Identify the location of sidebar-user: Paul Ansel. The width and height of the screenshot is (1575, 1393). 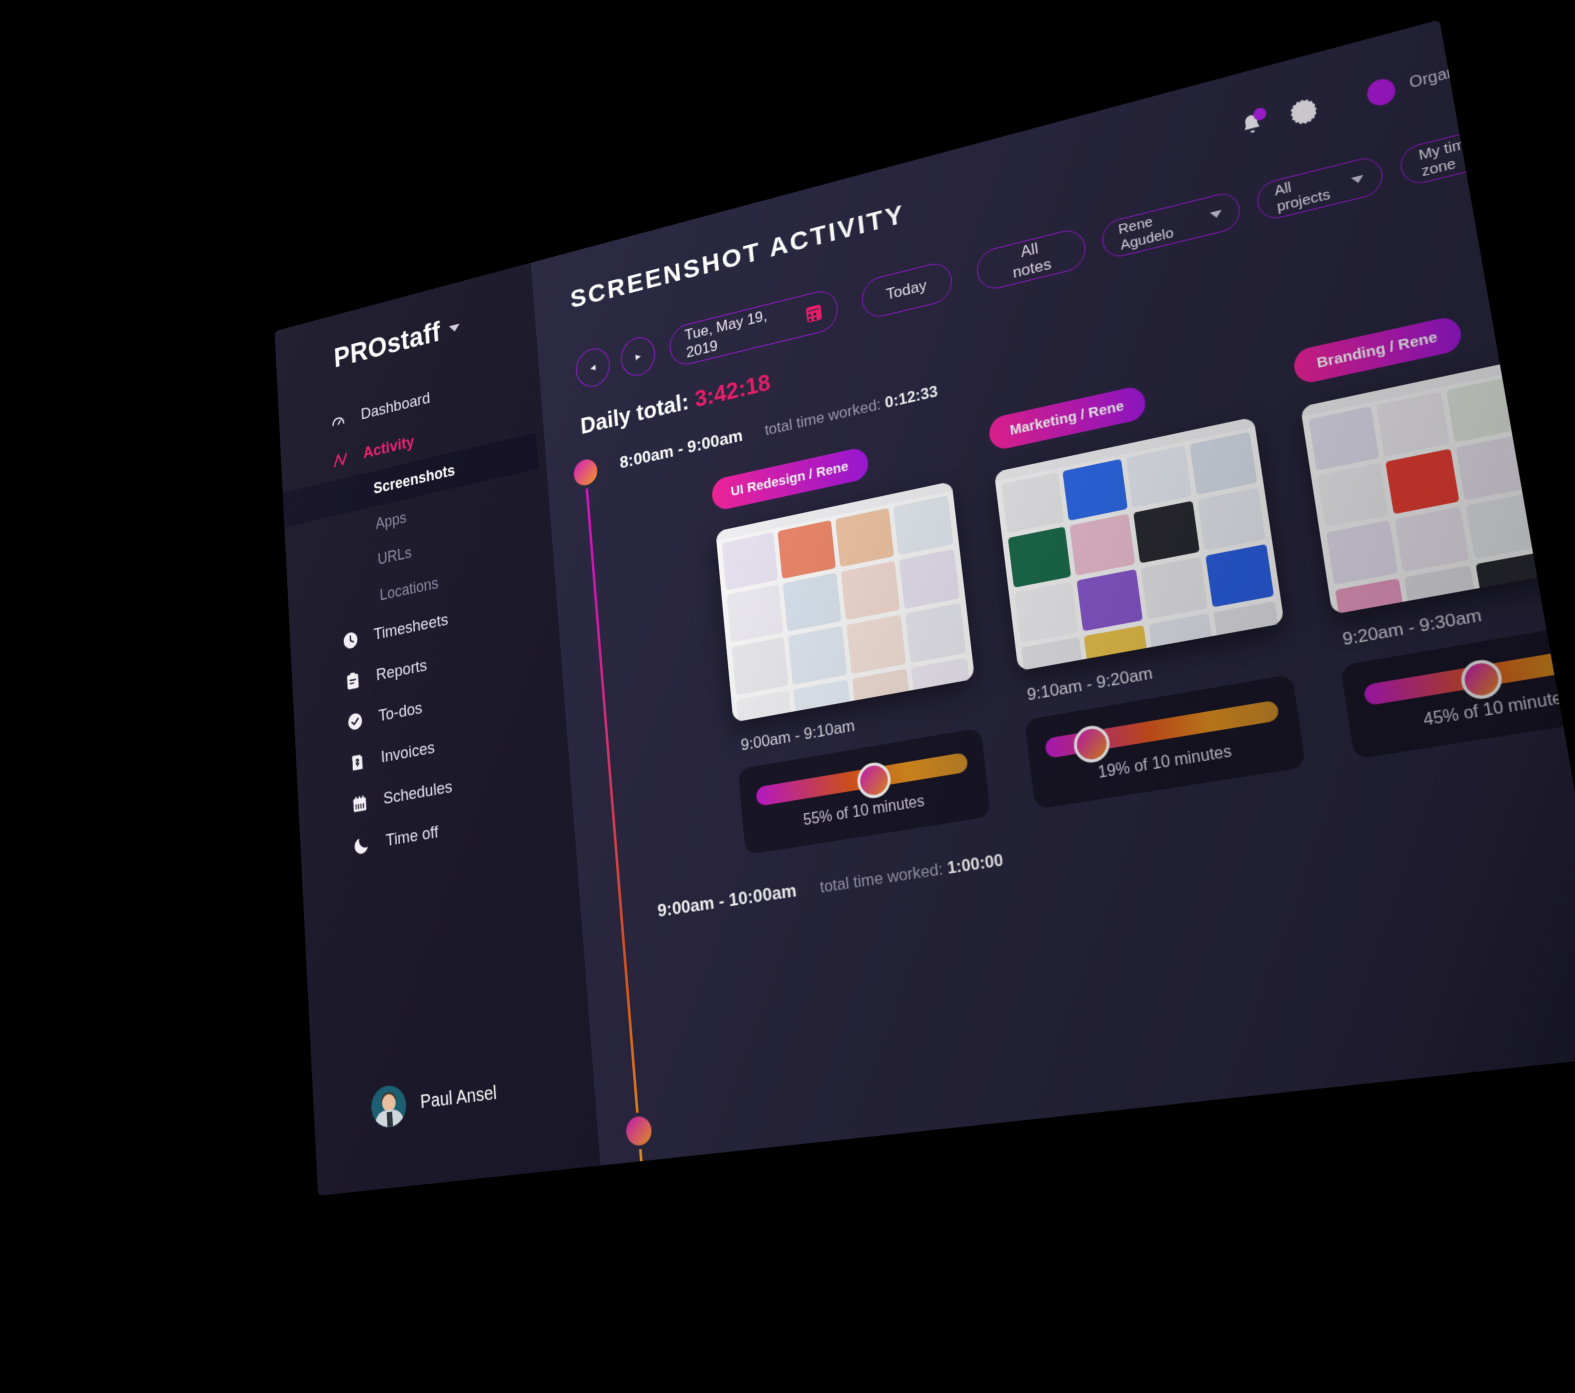
(434, 1101).